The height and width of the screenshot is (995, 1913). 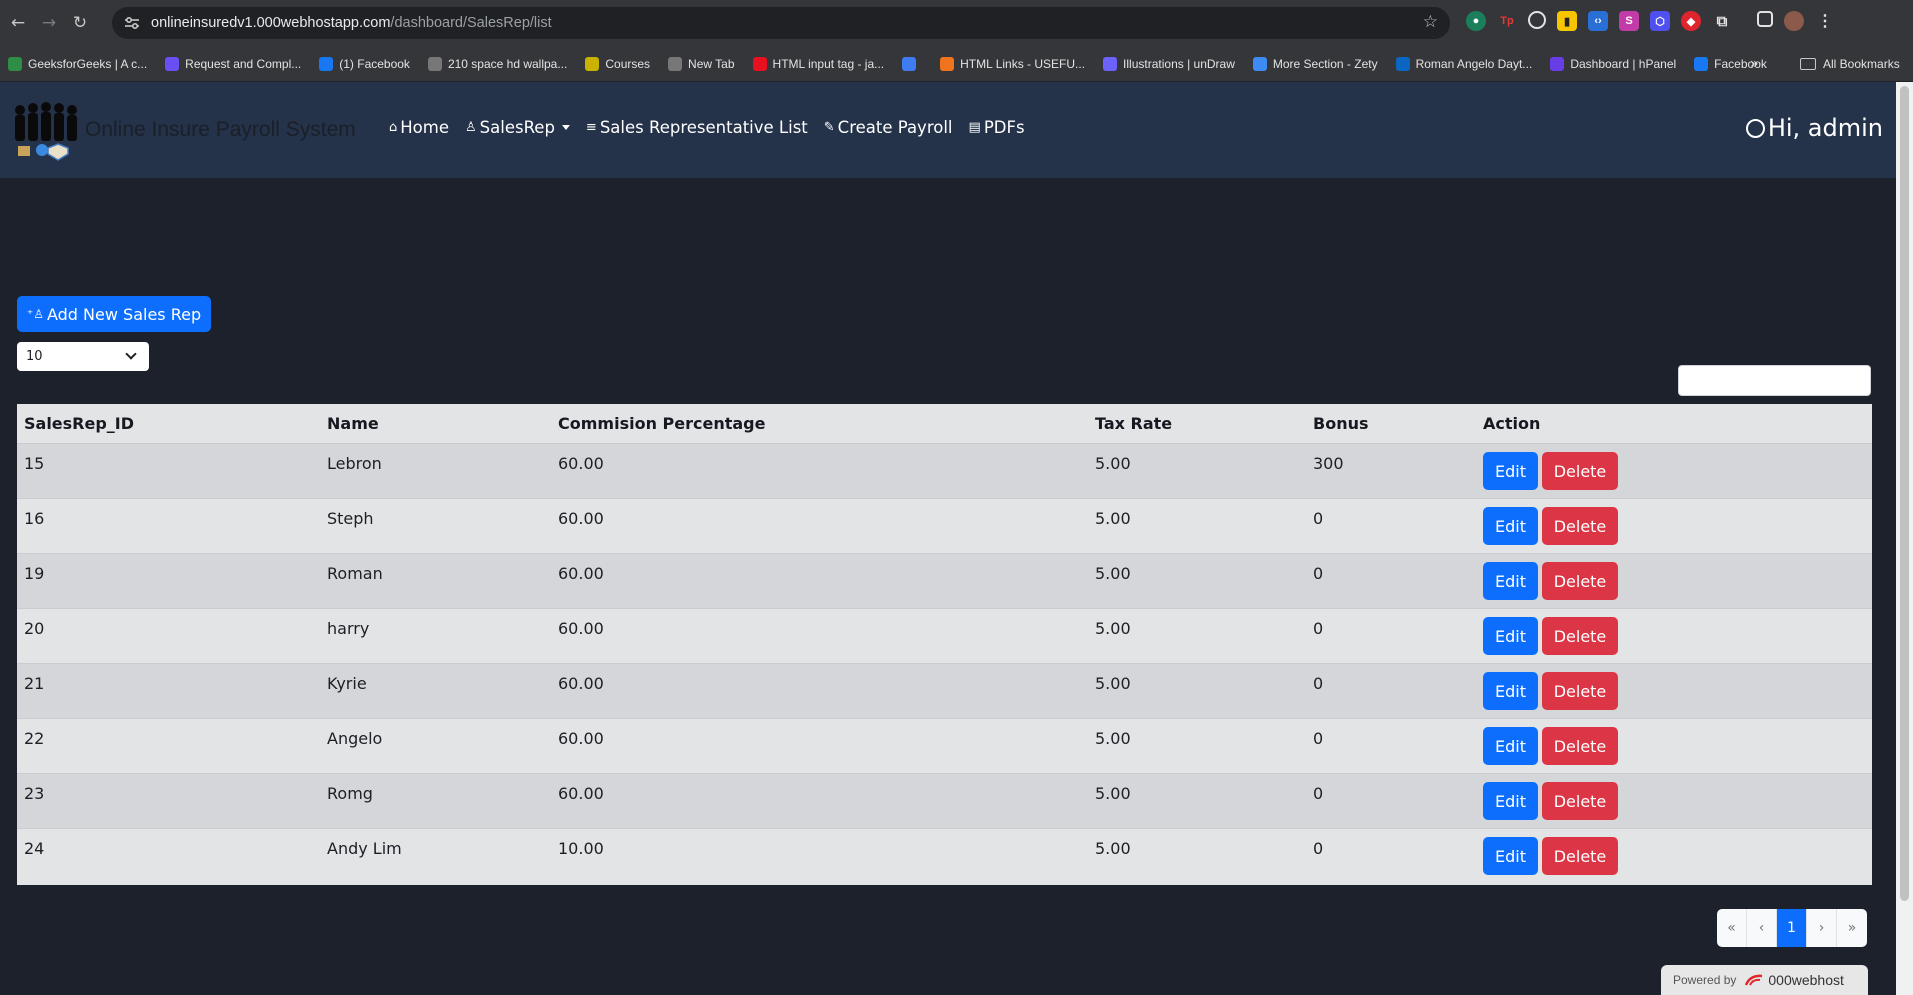 What do you see at coordinates (661, 423) in the screenshot?
I see `header-commission: Commision Percentage` at bounding box center [661, 423].